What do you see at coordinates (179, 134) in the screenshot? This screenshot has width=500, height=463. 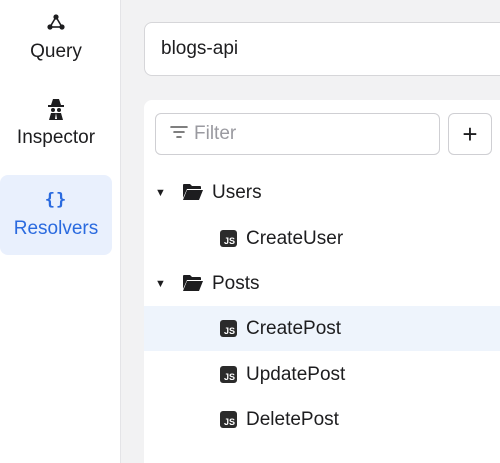 I see `filter-icon` at bounding box center [179, 134].